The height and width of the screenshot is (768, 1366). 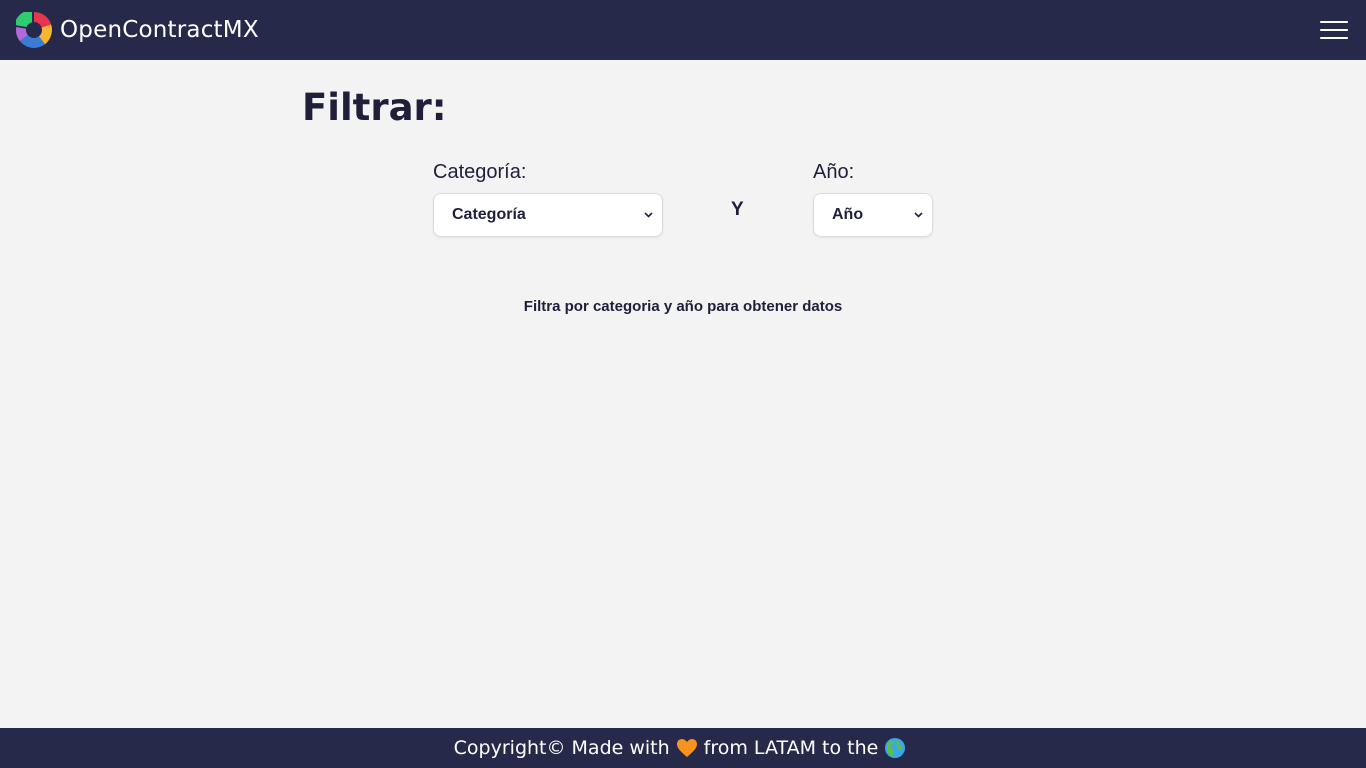 What do you see at coordinates (561, 748) in the screenshot?
I see `footer-text-start: Copyright© Made with` at bounding box center [561, 748].